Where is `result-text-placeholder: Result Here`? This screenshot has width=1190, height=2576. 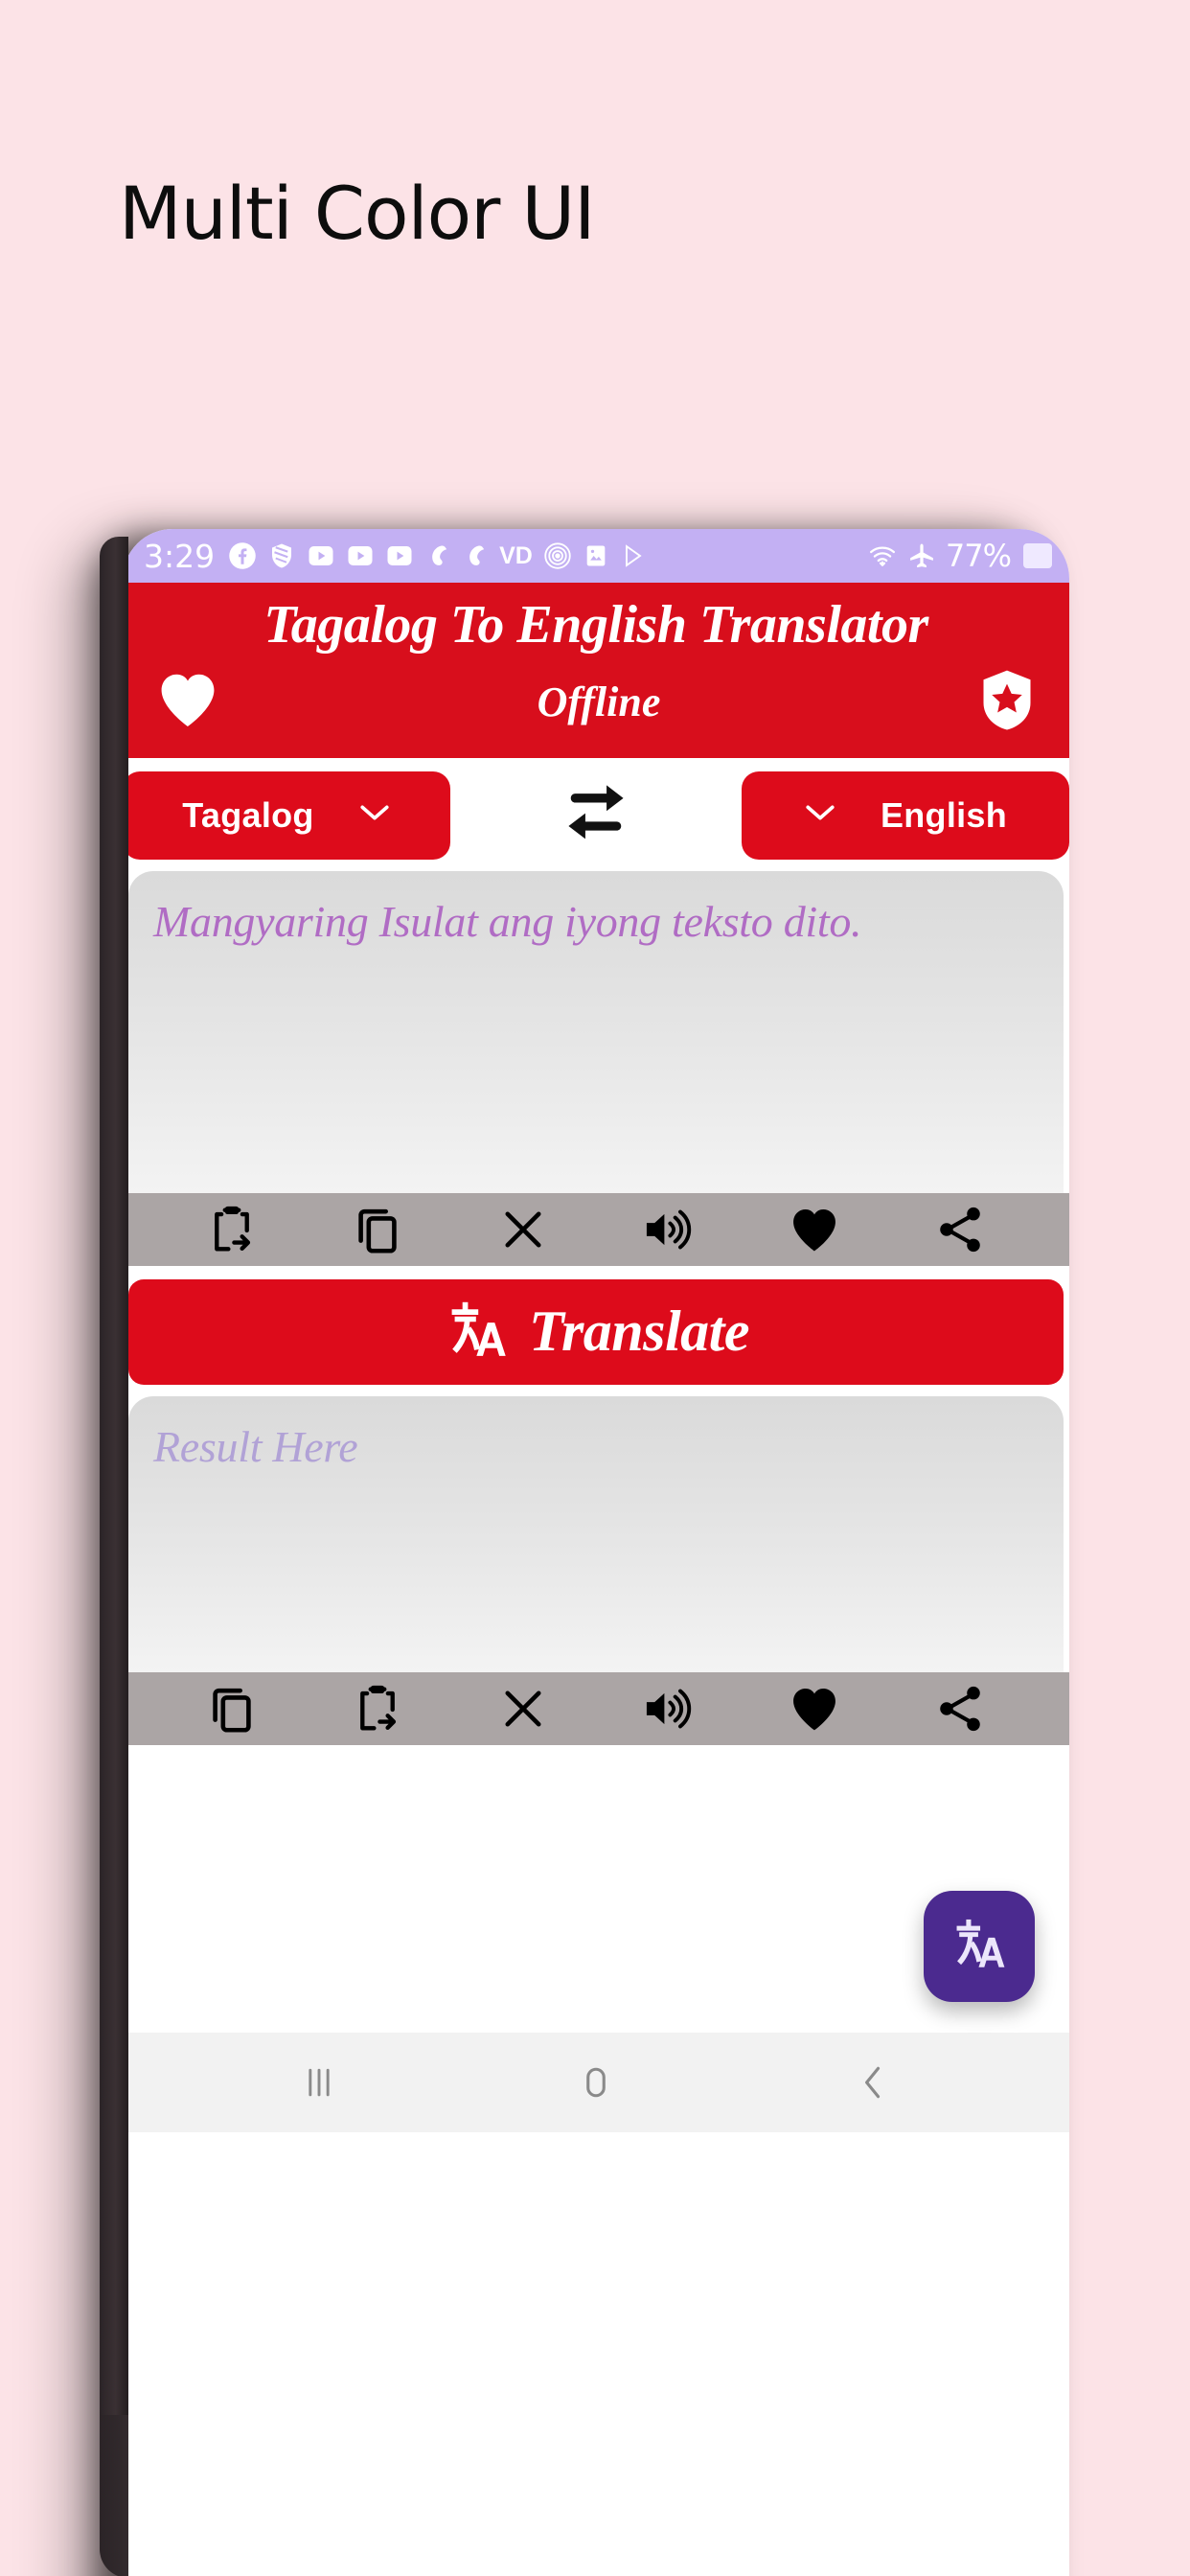 result-text-placeholder: Result Here is located at coordinates (256, 1446).